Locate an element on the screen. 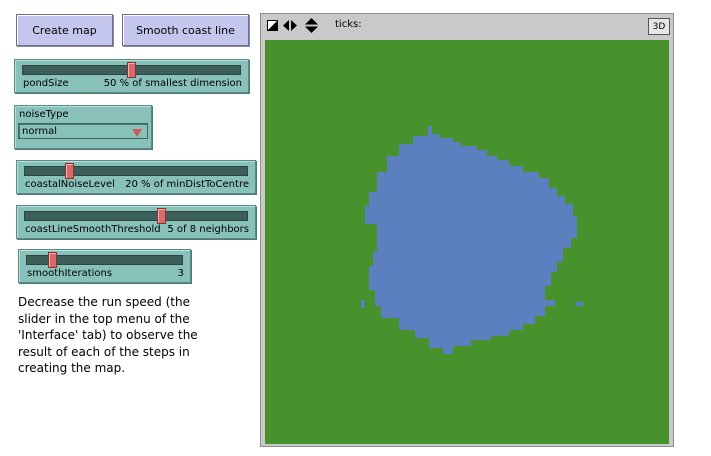 The image size is (711, 456). create-map-button: Create map is located at coordinates (64, 30).